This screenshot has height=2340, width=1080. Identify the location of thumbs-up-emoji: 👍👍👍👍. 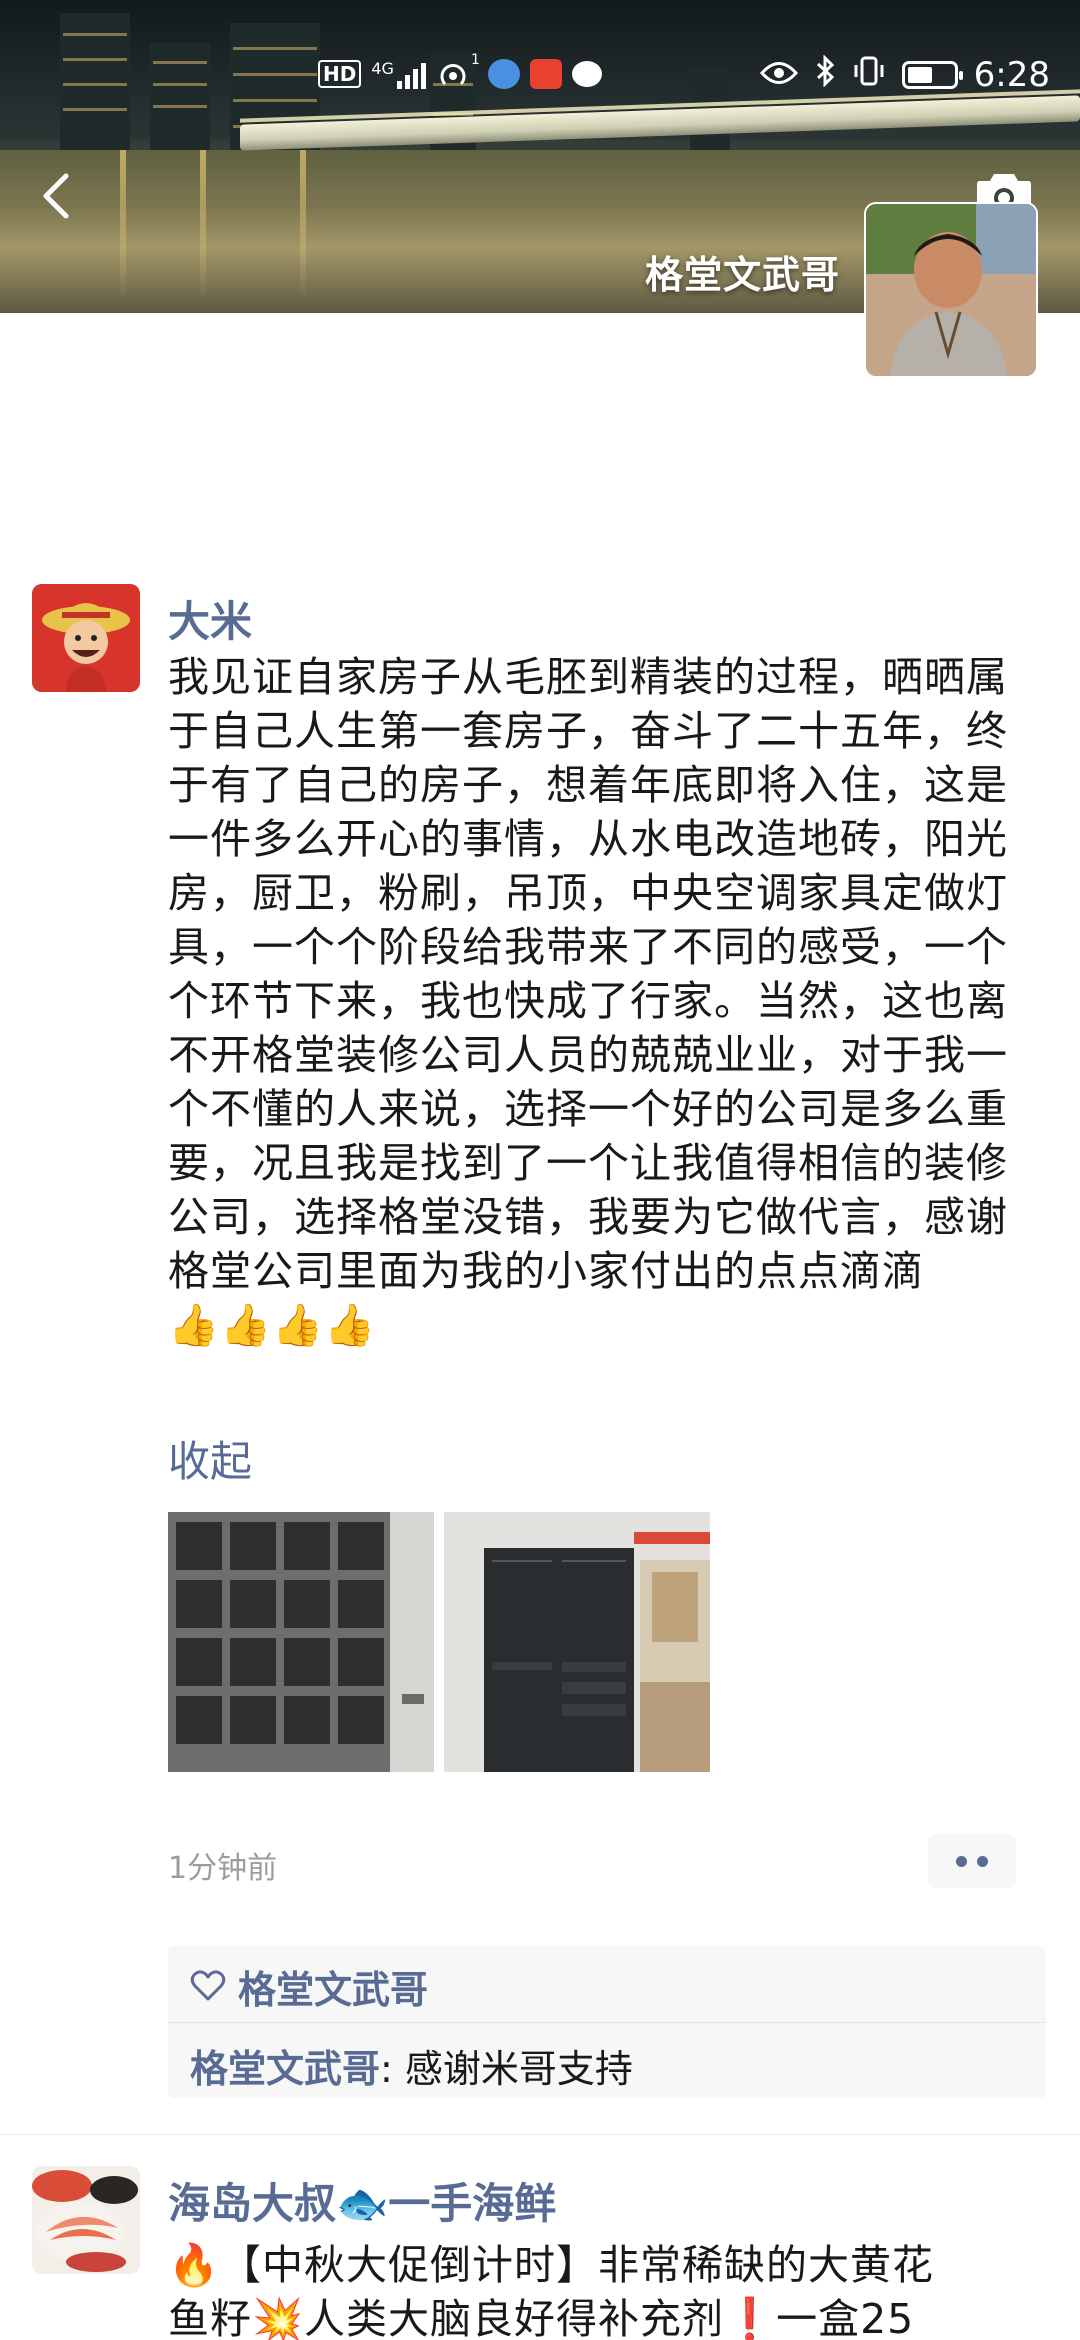
(272, 1325).